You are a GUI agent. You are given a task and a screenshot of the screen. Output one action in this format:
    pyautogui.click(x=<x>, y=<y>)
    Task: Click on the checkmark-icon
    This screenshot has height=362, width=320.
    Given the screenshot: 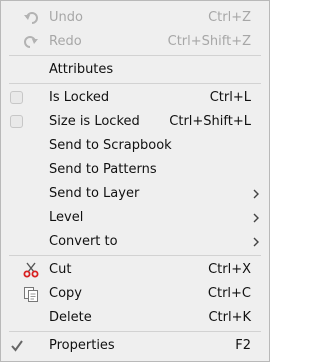 What is the action you would take?
    pyautogui.click(x=17, y=346)
    